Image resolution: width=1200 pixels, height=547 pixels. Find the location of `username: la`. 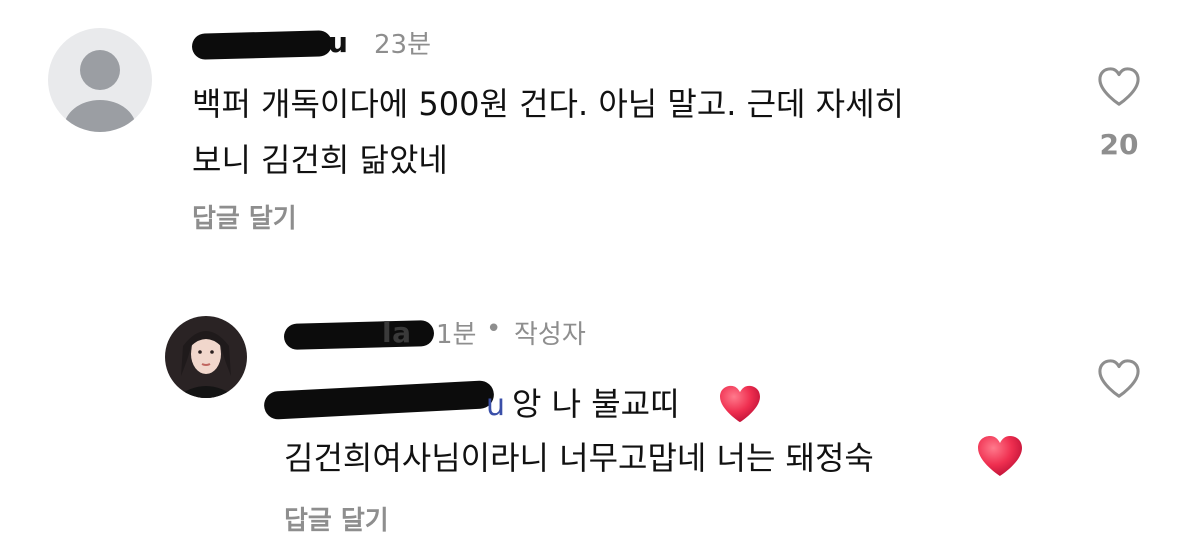

username: la is located at coordinates (397, 332).